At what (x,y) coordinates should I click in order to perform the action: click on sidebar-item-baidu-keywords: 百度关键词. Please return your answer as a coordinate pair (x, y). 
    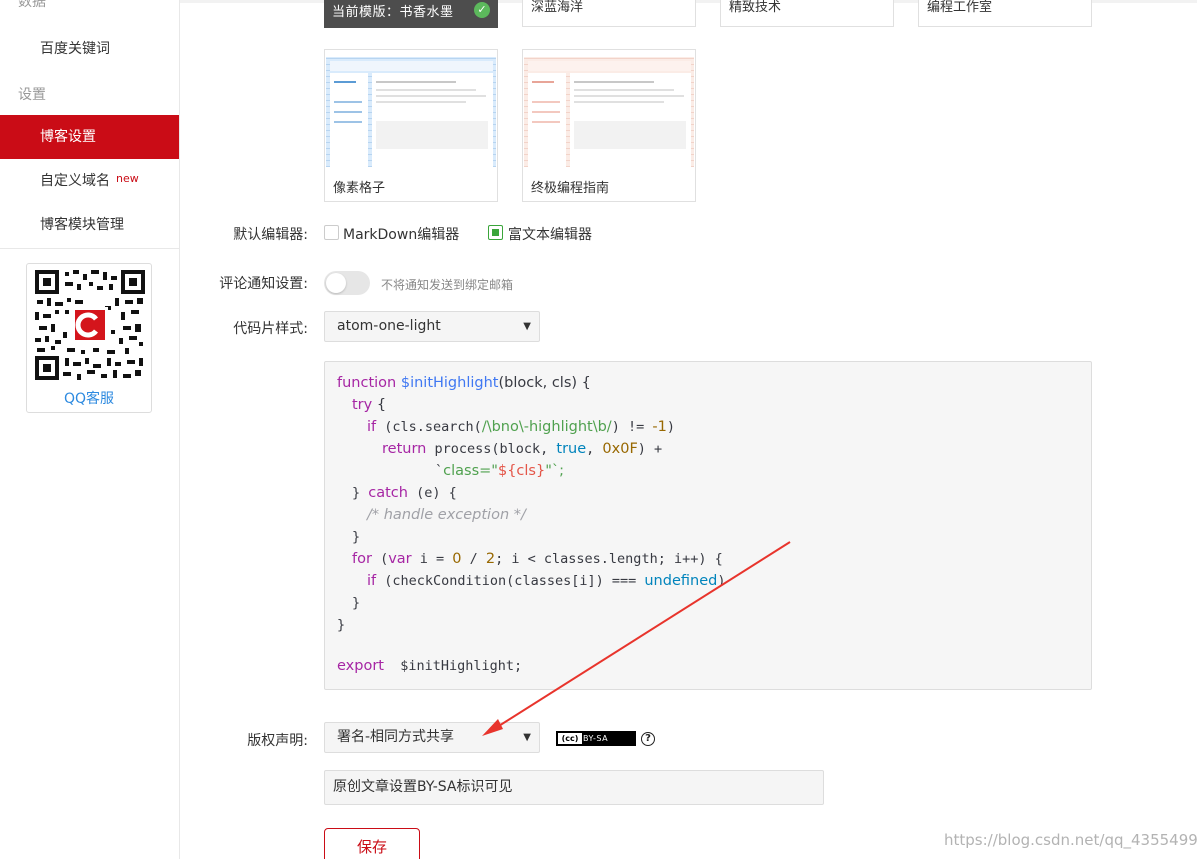
    Looking at the image, I should click on (89, 49).